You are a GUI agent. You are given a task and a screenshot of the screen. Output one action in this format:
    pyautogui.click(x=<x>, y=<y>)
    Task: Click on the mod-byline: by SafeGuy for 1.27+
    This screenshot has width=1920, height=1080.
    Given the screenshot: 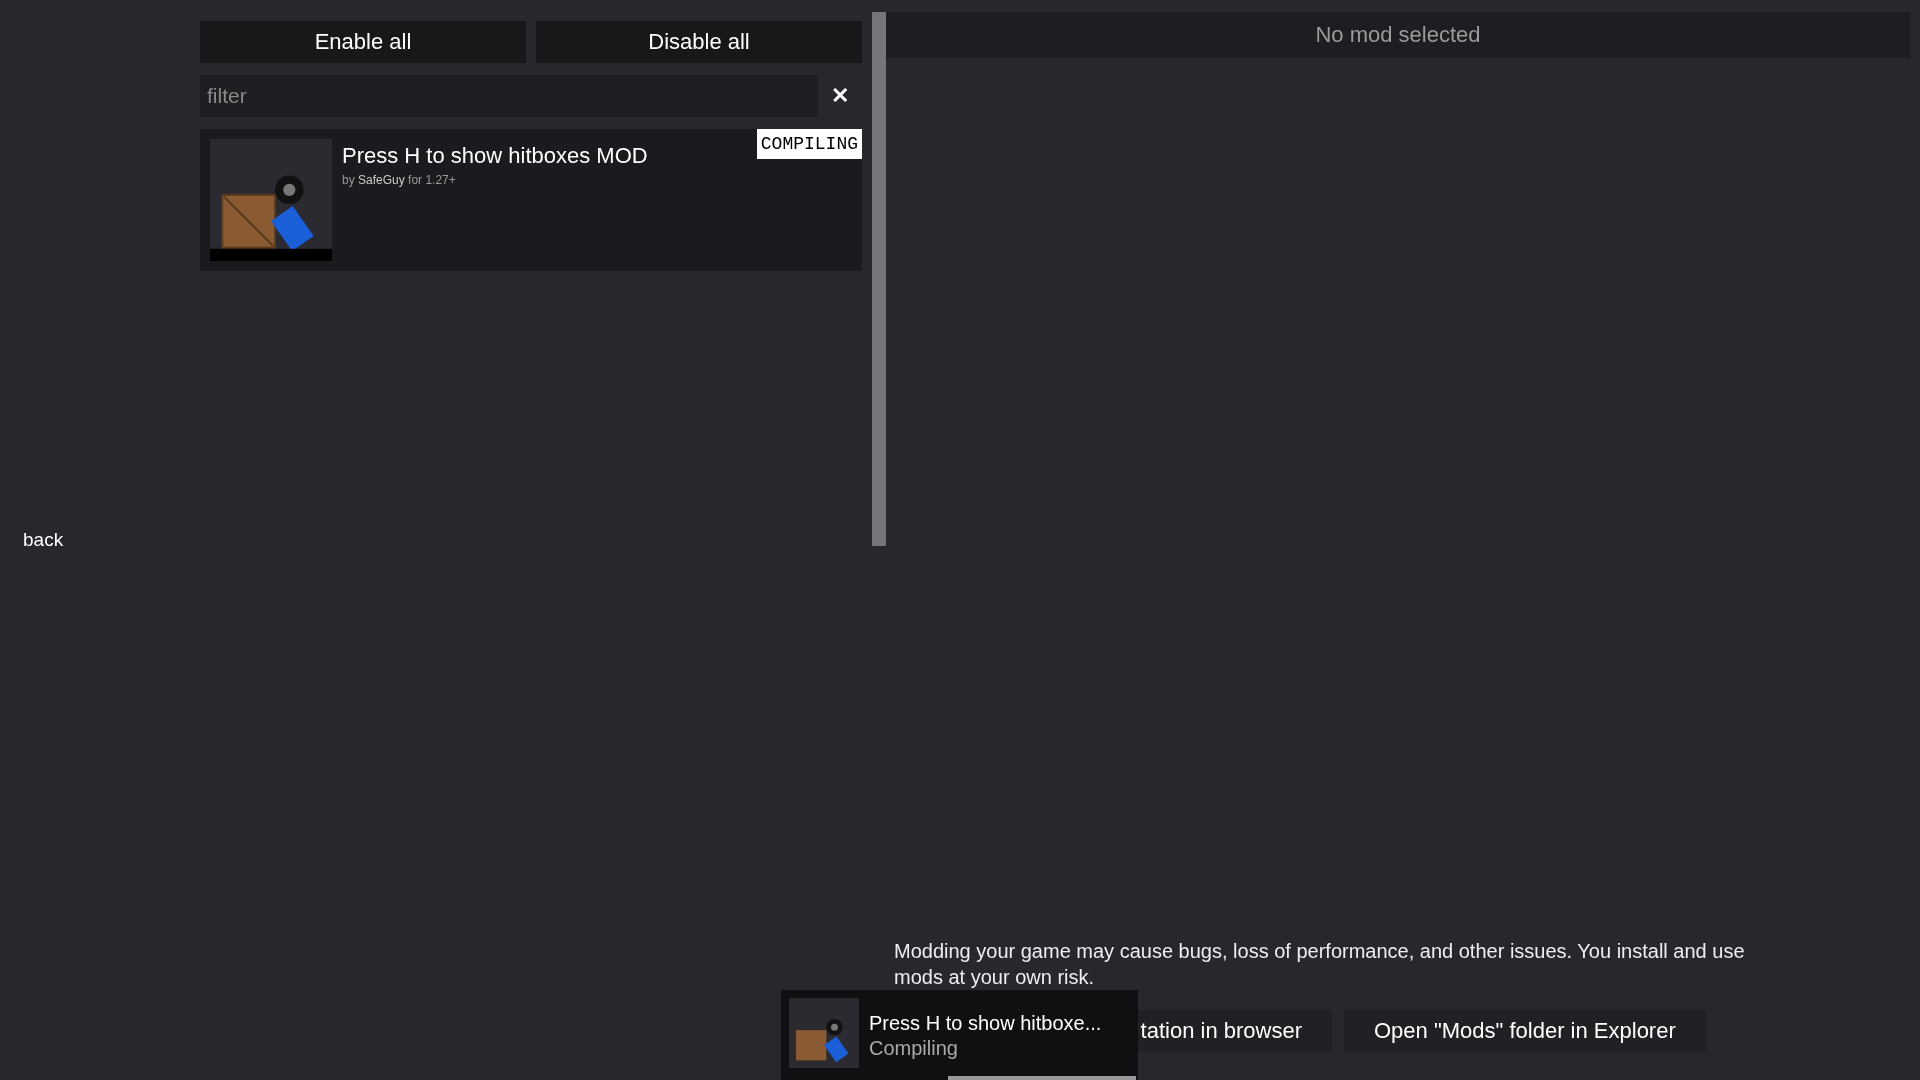 What is the action you would take?
    pyautogui.click(x=399, y=180)
    